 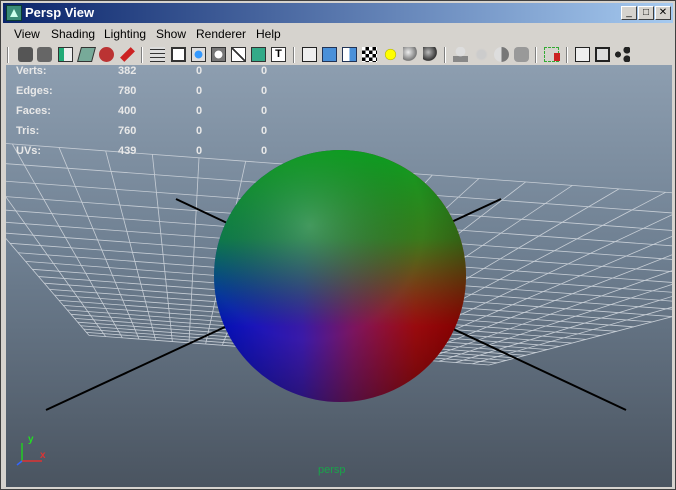 I want to click on film-gate-icon, so click(x=178, y=54).